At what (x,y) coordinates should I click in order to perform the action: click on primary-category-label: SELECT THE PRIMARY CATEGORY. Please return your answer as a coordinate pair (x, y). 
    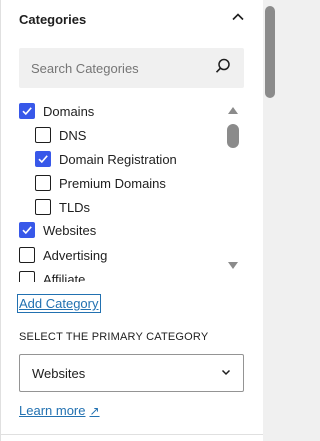
    Looking at the image, I should click on (114, 337).